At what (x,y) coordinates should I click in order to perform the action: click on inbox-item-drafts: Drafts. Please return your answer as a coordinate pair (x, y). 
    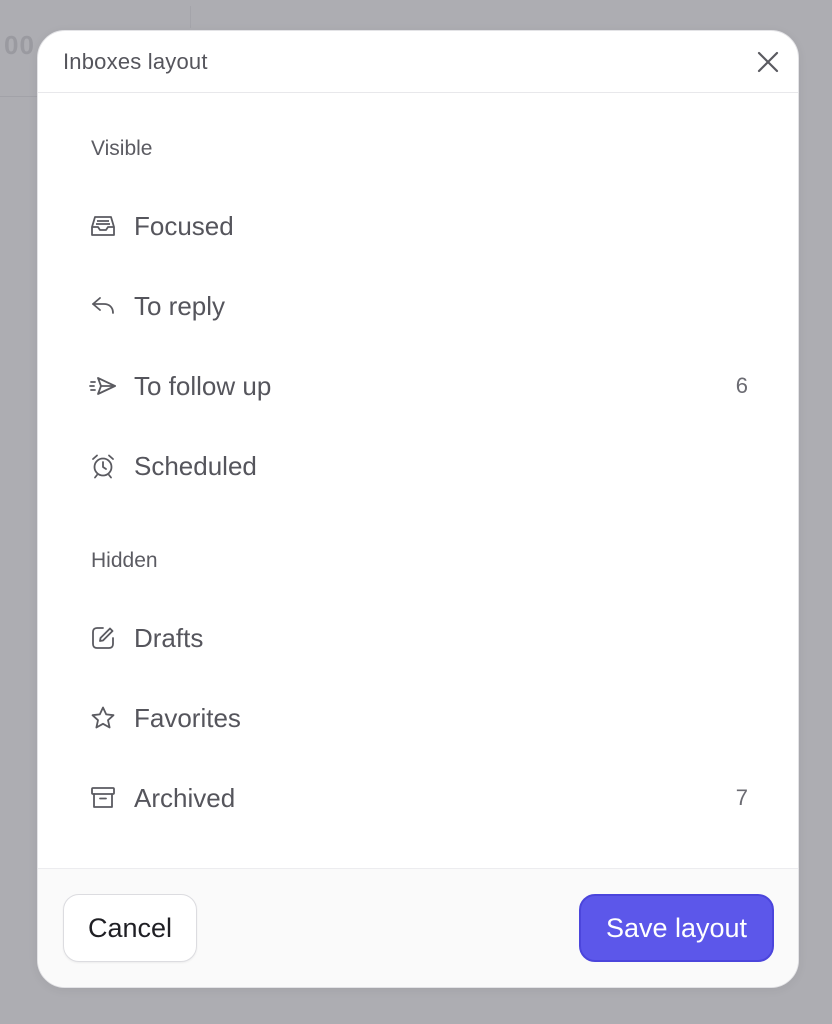
    Looking at the image, I should click on (418, 638).